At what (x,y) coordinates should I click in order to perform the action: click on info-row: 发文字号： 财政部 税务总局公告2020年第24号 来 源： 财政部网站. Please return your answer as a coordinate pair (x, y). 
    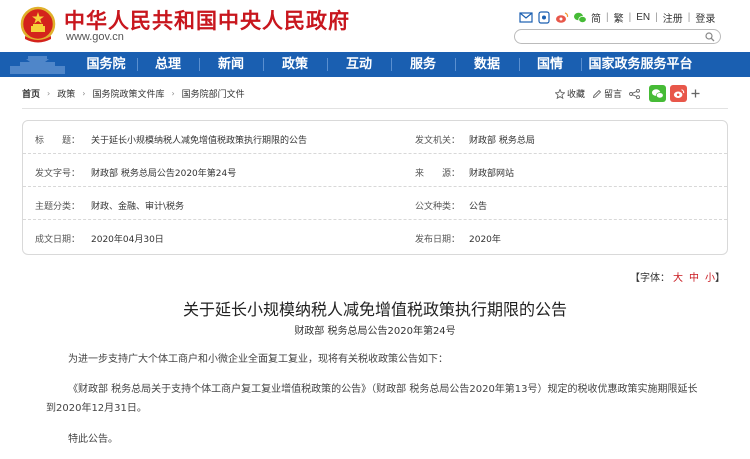
    Looking at the image, I should click on (375, 170).